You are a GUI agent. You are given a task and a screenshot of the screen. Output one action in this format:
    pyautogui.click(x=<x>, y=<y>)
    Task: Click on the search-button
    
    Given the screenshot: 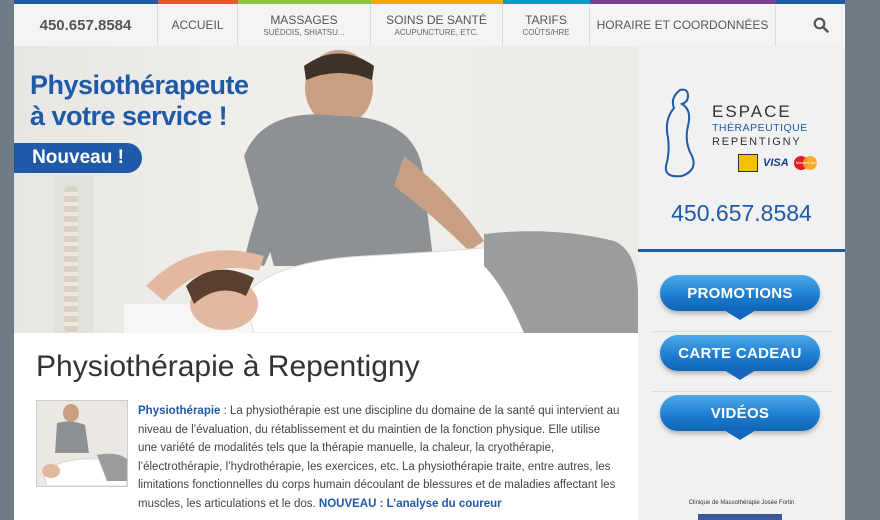 What is the action you would take?
    pyautogui.click(x=821, y=25)
    